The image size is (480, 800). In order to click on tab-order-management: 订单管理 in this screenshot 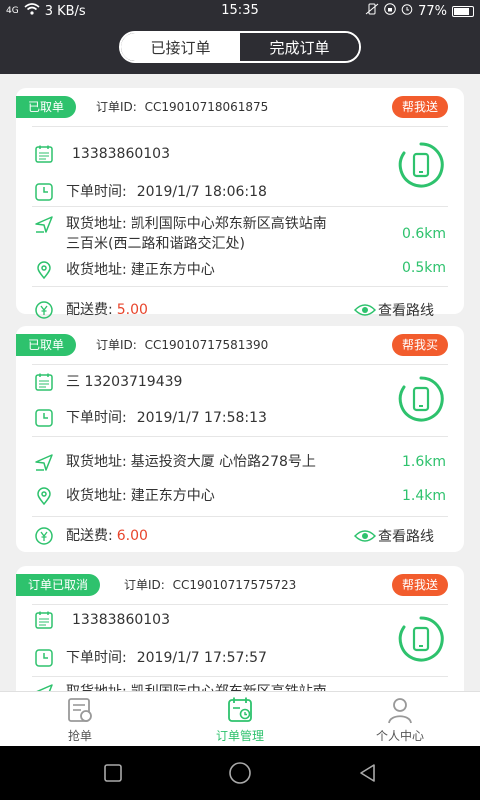, I will do `click(240, 719)`.